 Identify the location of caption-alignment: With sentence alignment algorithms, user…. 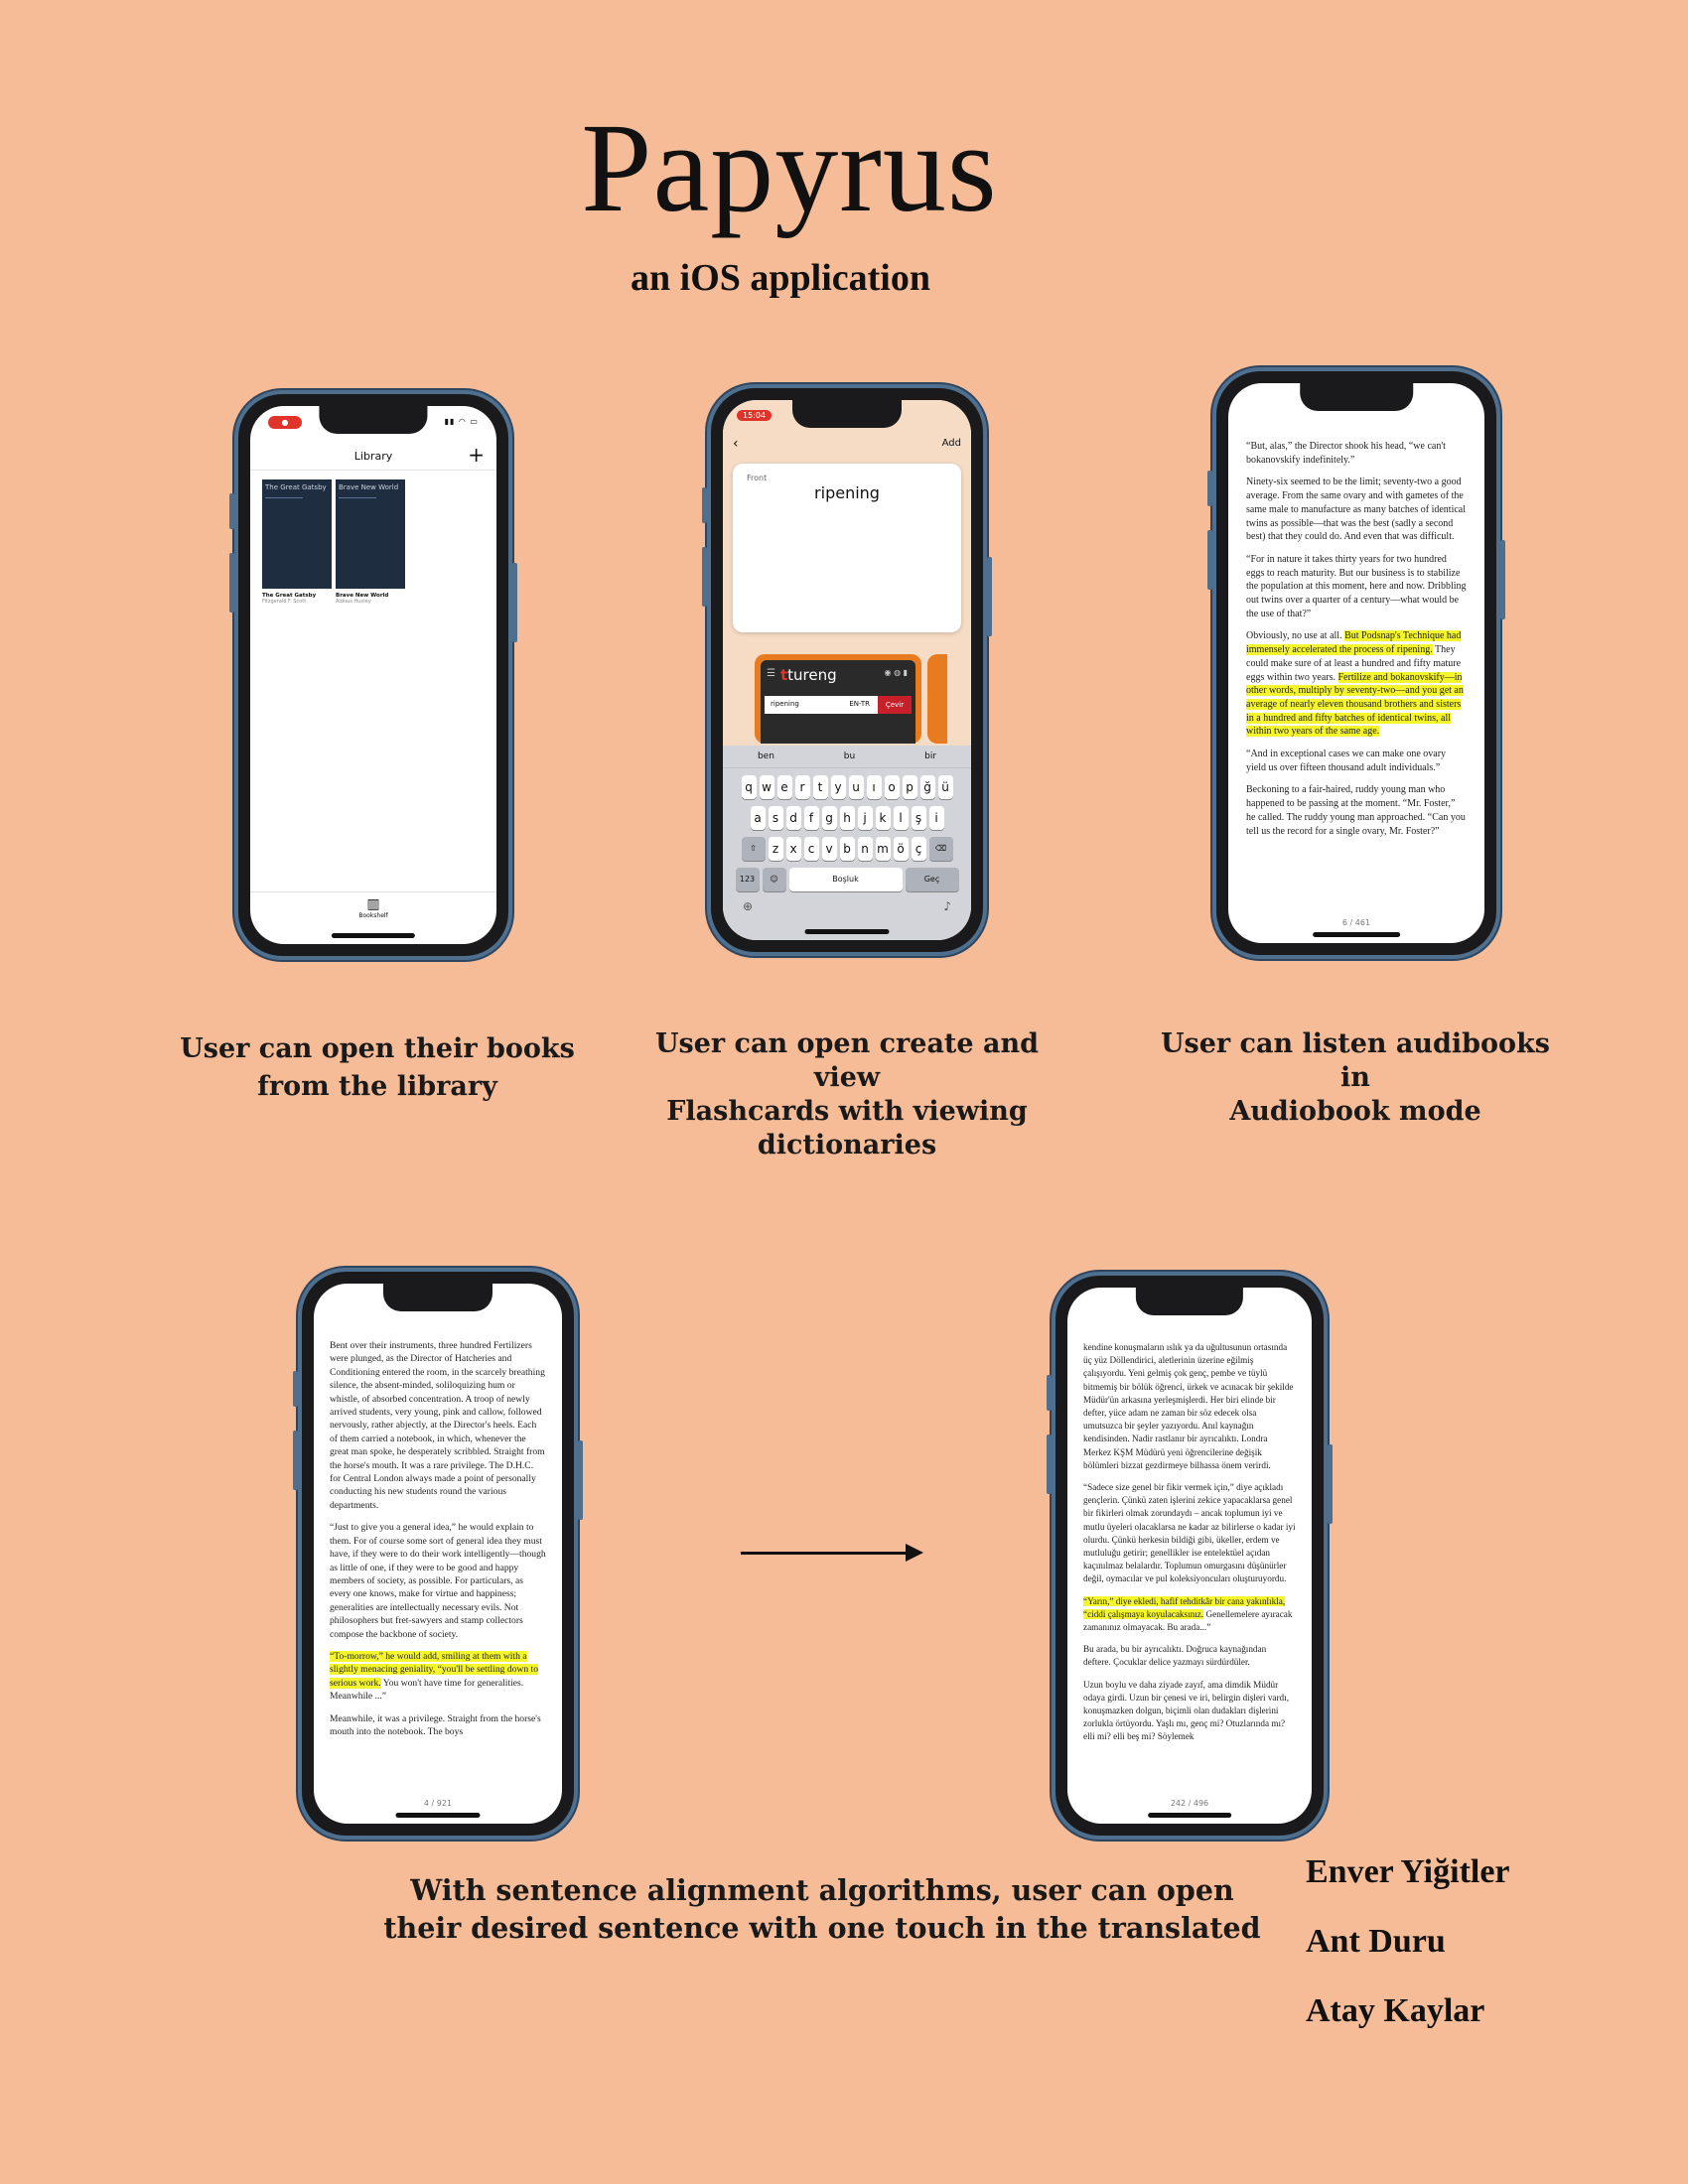
(822, 1909).